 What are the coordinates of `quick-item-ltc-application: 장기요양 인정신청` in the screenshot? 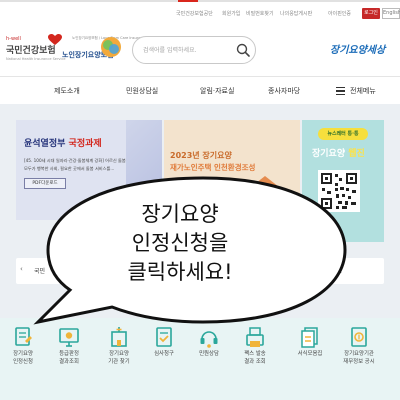 It's located at (23, 361).